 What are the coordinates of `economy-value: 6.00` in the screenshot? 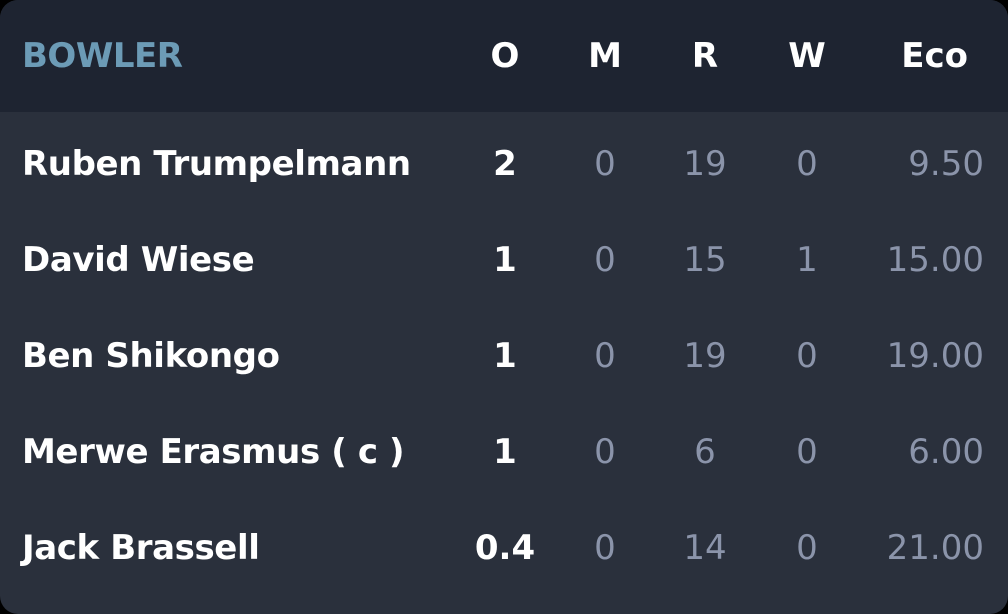 It's located at (946, 452).